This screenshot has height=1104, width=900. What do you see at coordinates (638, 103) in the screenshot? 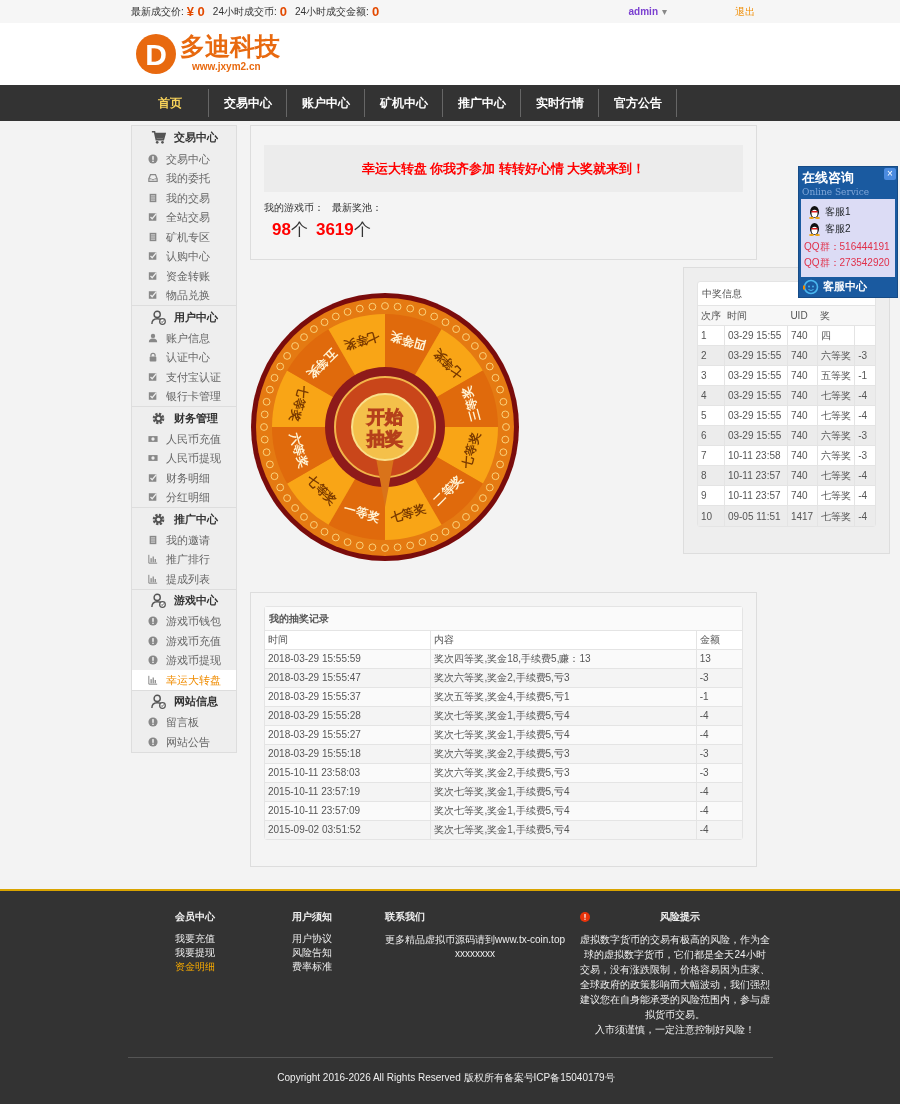
I see `nav-link-item: 官方公告` at bounding box center [638, 103].